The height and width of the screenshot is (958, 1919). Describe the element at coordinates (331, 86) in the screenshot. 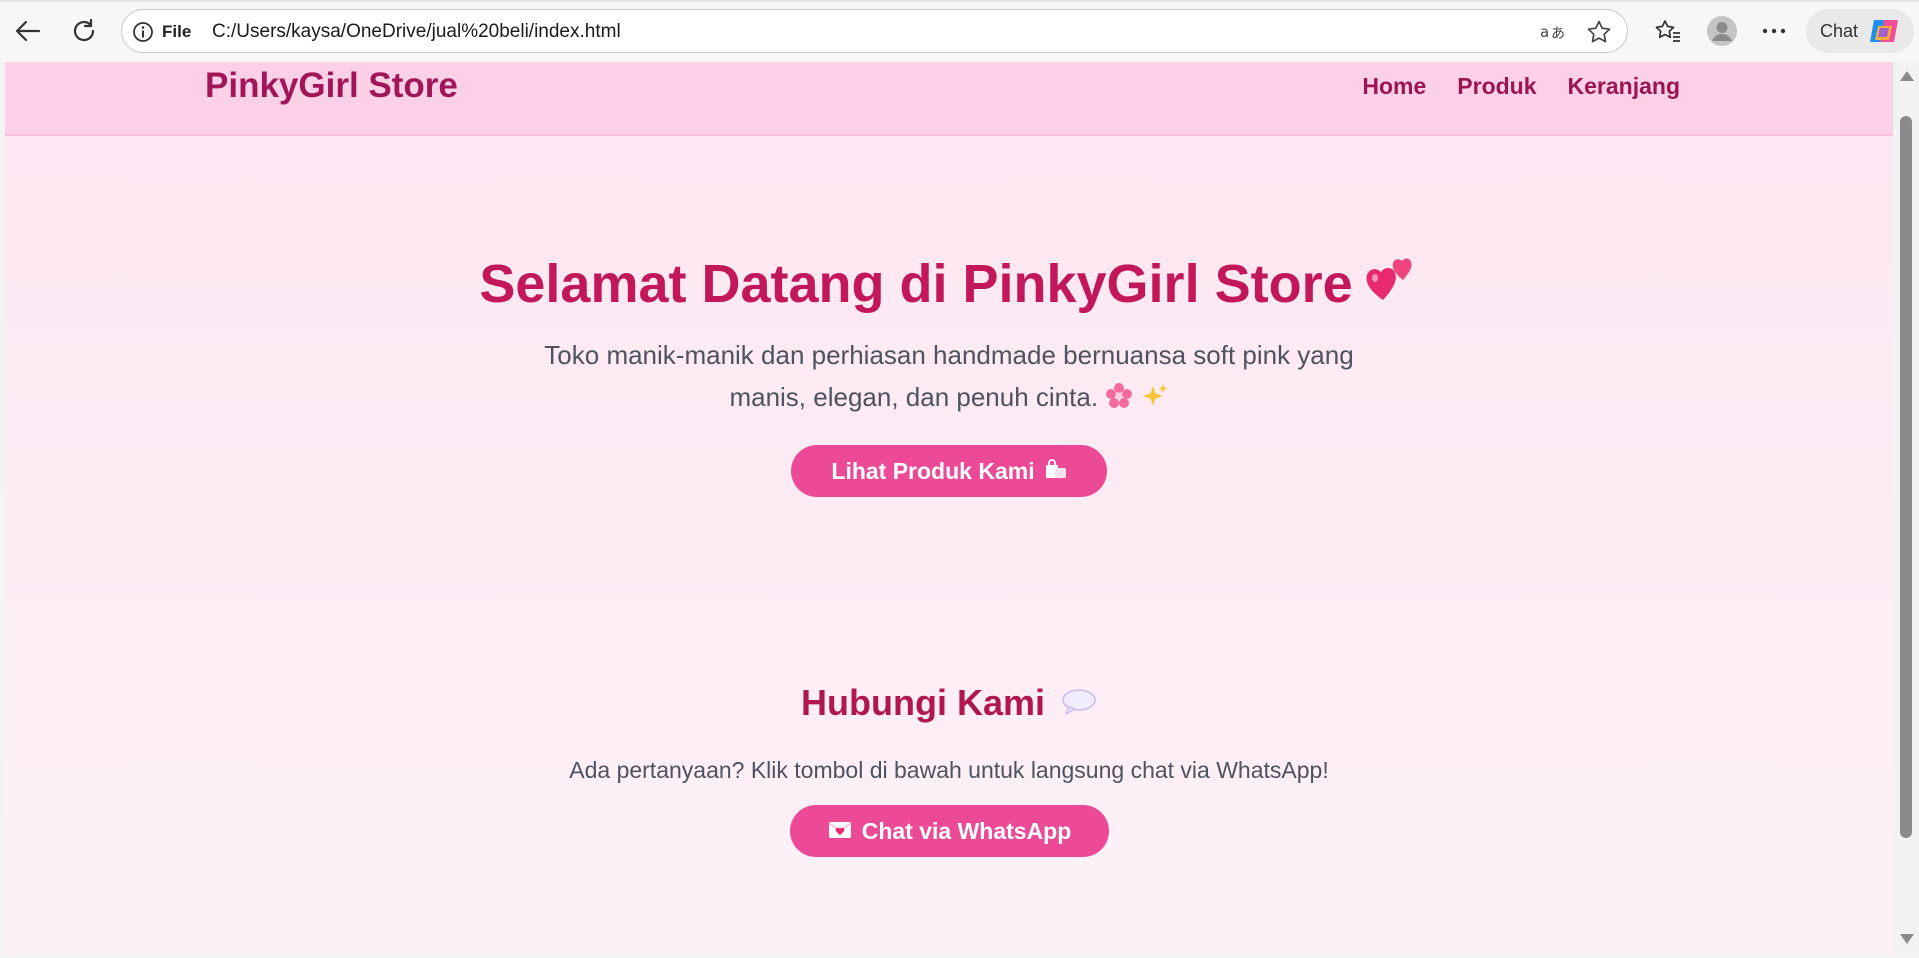

I see `brand-logo: PinkyGirl Store` at that location.